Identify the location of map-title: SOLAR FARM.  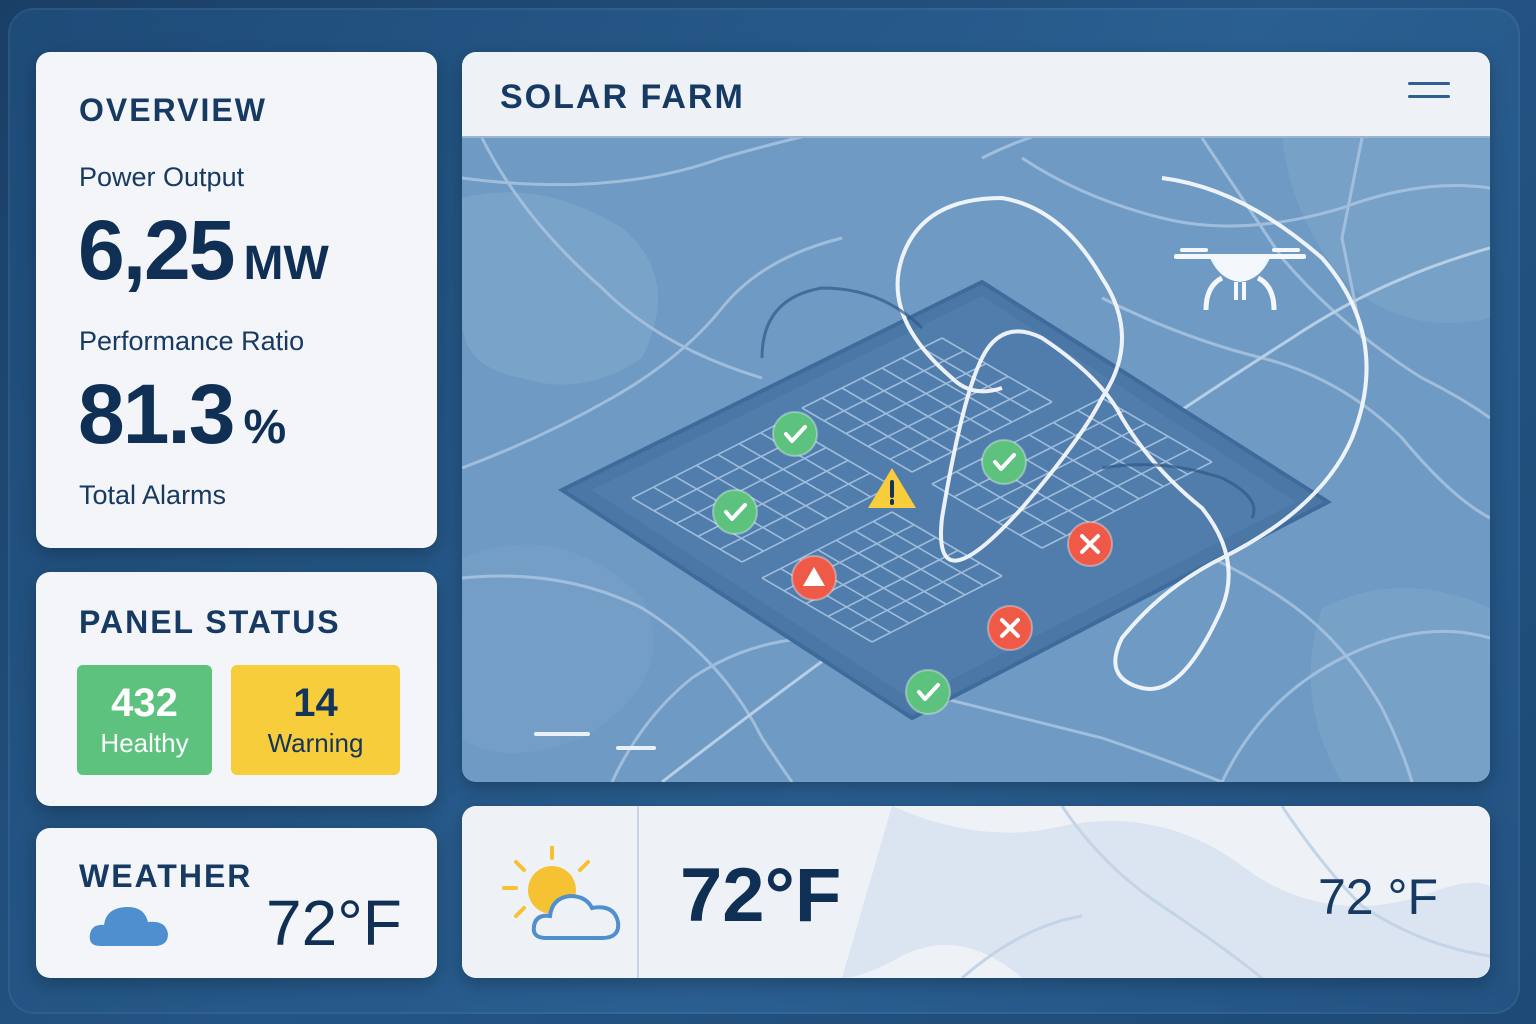
(622, 97).